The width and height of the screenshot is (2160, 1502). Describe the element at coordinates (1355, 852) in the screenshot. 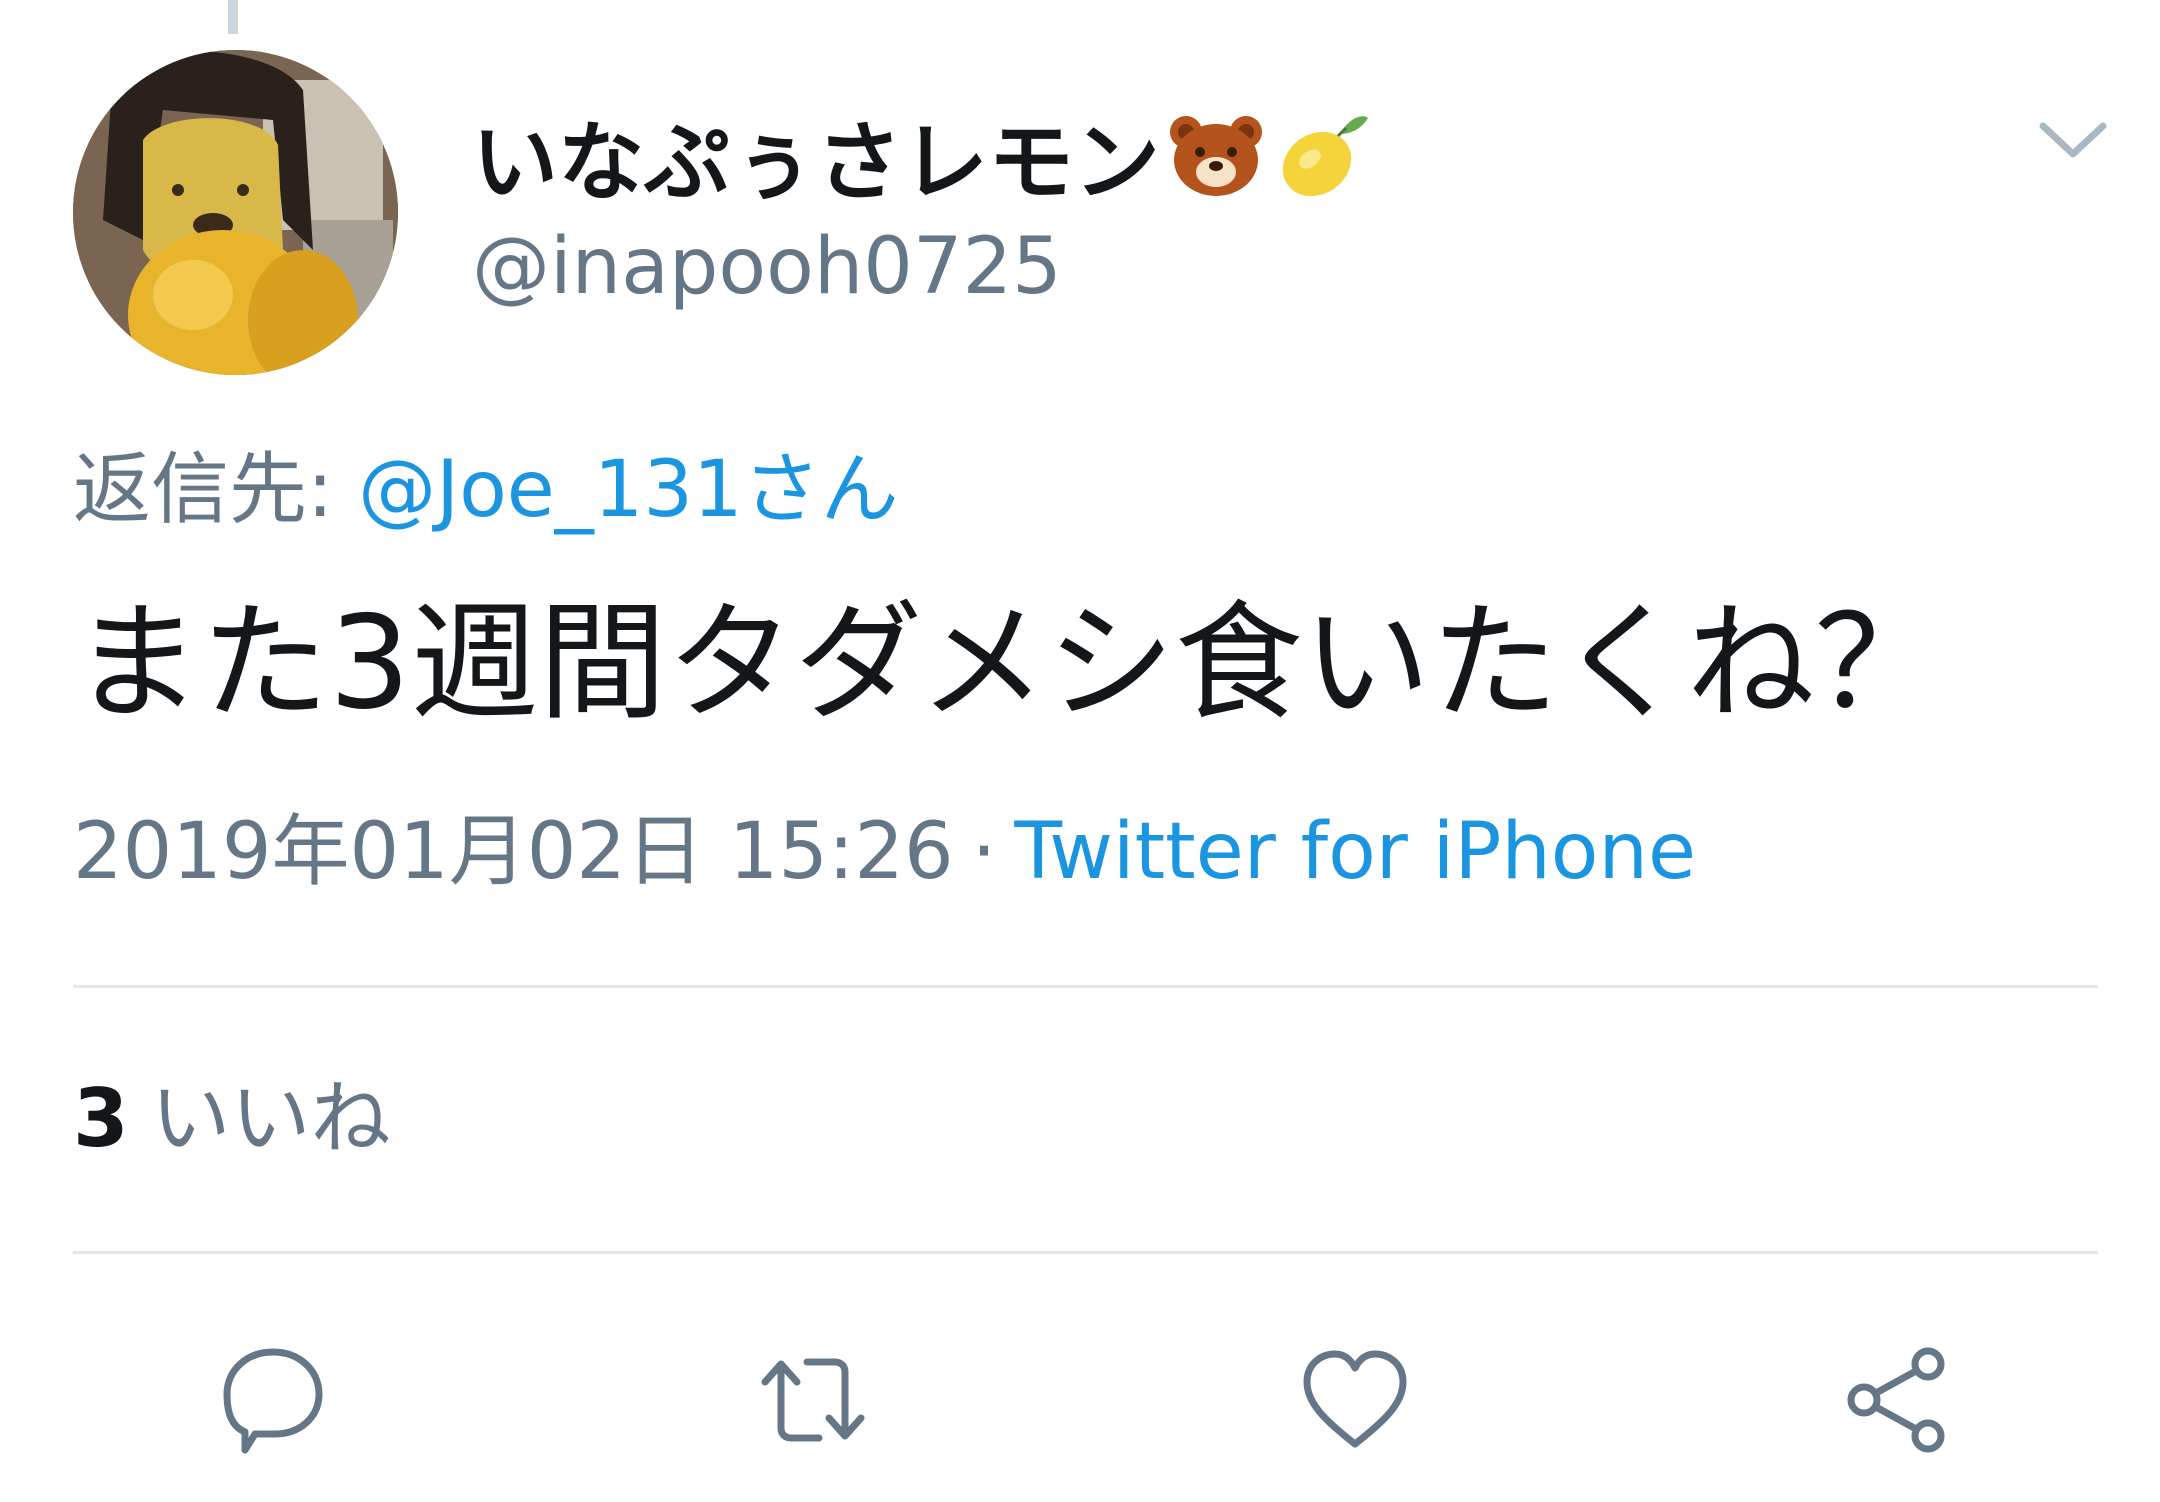

I see `tweet-source-link: Twitter for iPhone` at that location.